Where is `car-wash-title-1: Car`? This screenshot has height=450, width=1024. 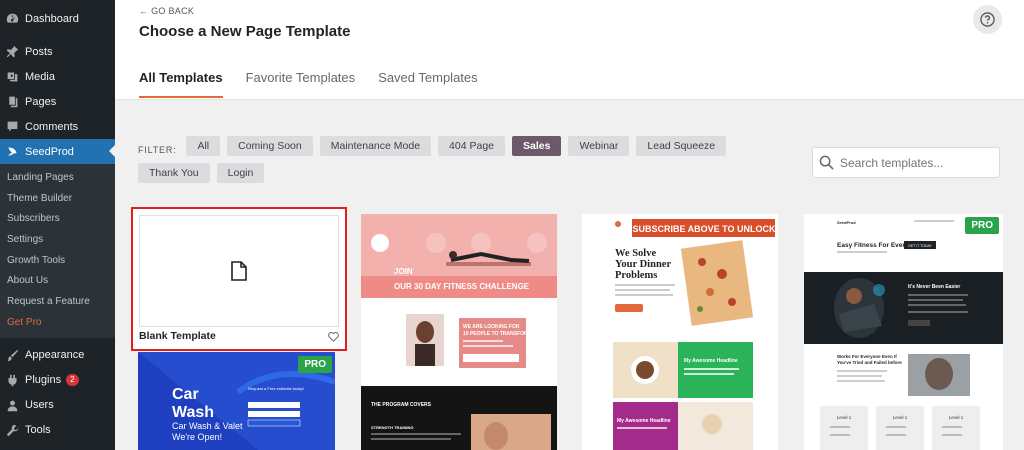
car-wash-title-1: Car is located at coordinates (185, 394).